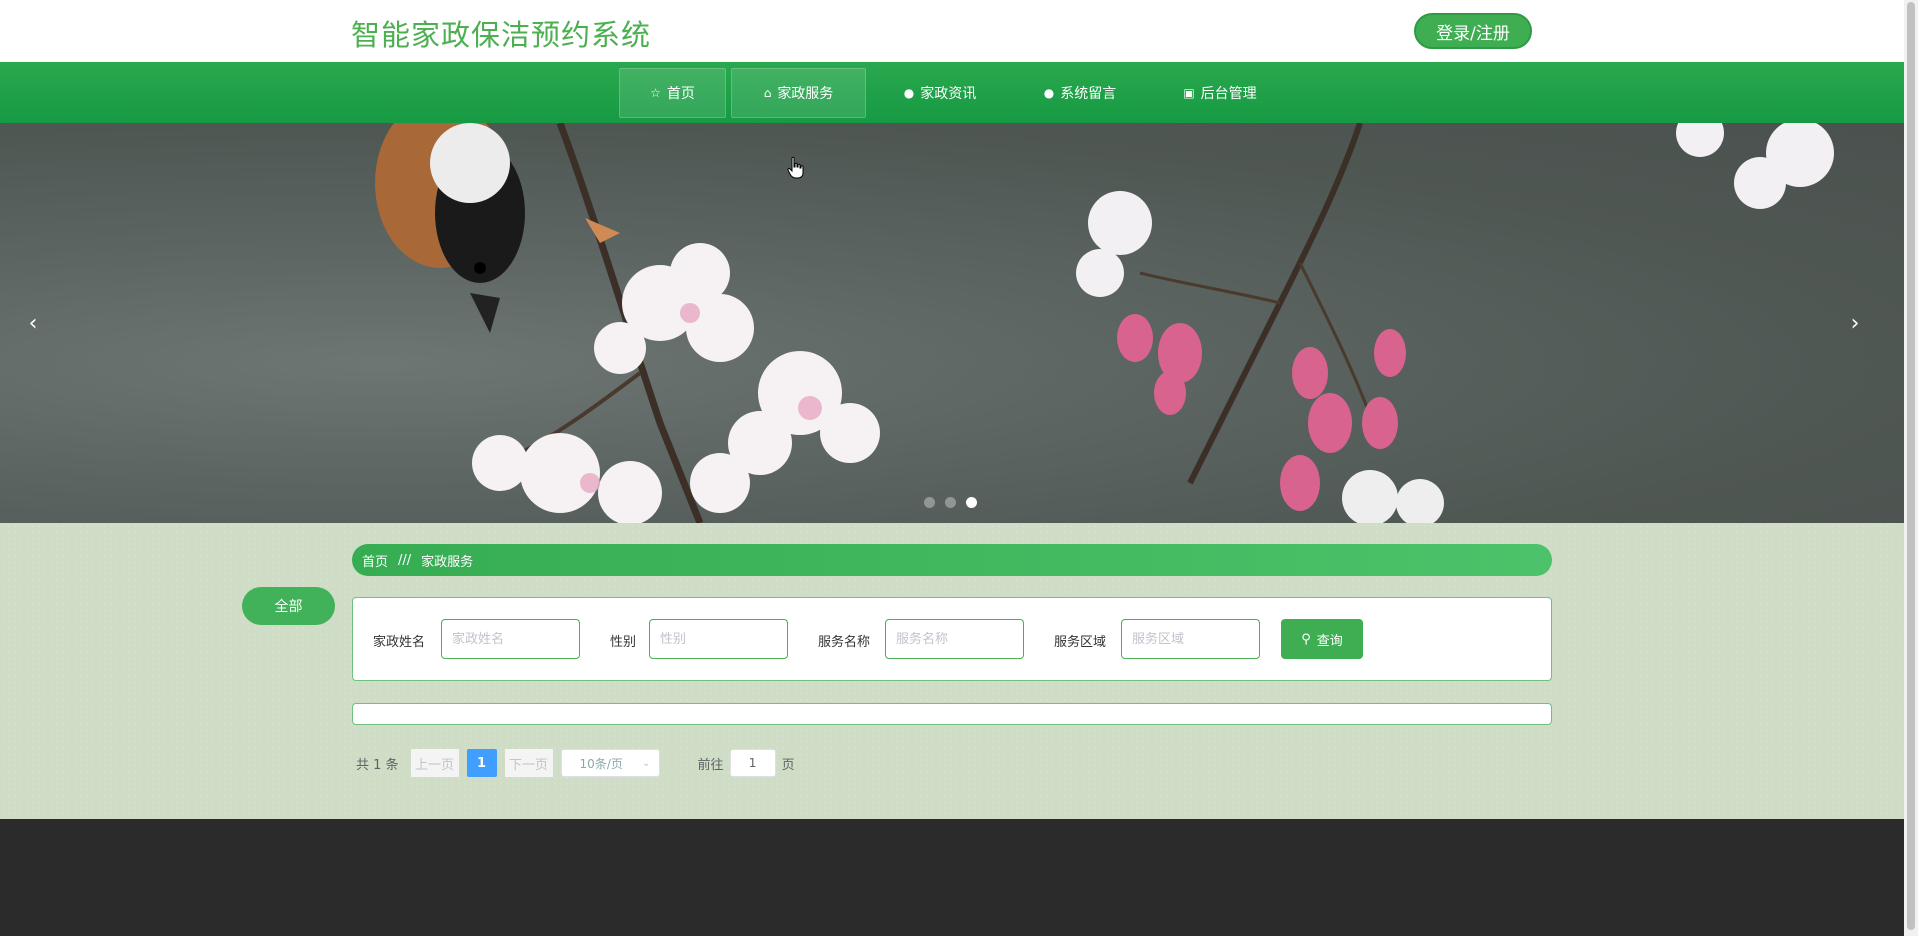 This screenshot has width=1918, height=936. Describe the element at coordinates (752, 763) in the screenshot. I see `pagination-jump-input: 1` at that location.